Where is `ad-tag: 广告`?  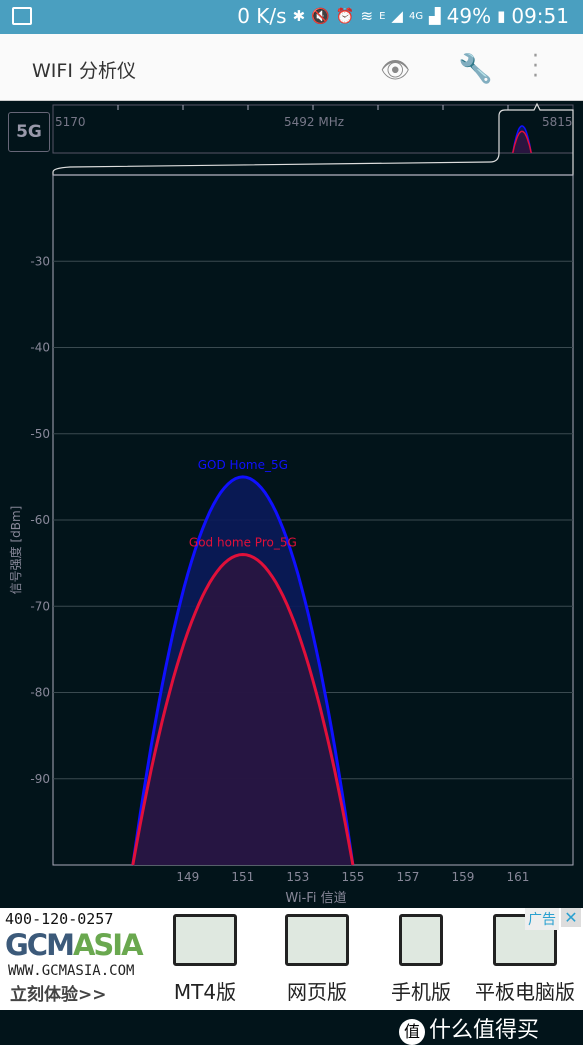
ad-tag: 广告 is located at coordinates (542, 919).